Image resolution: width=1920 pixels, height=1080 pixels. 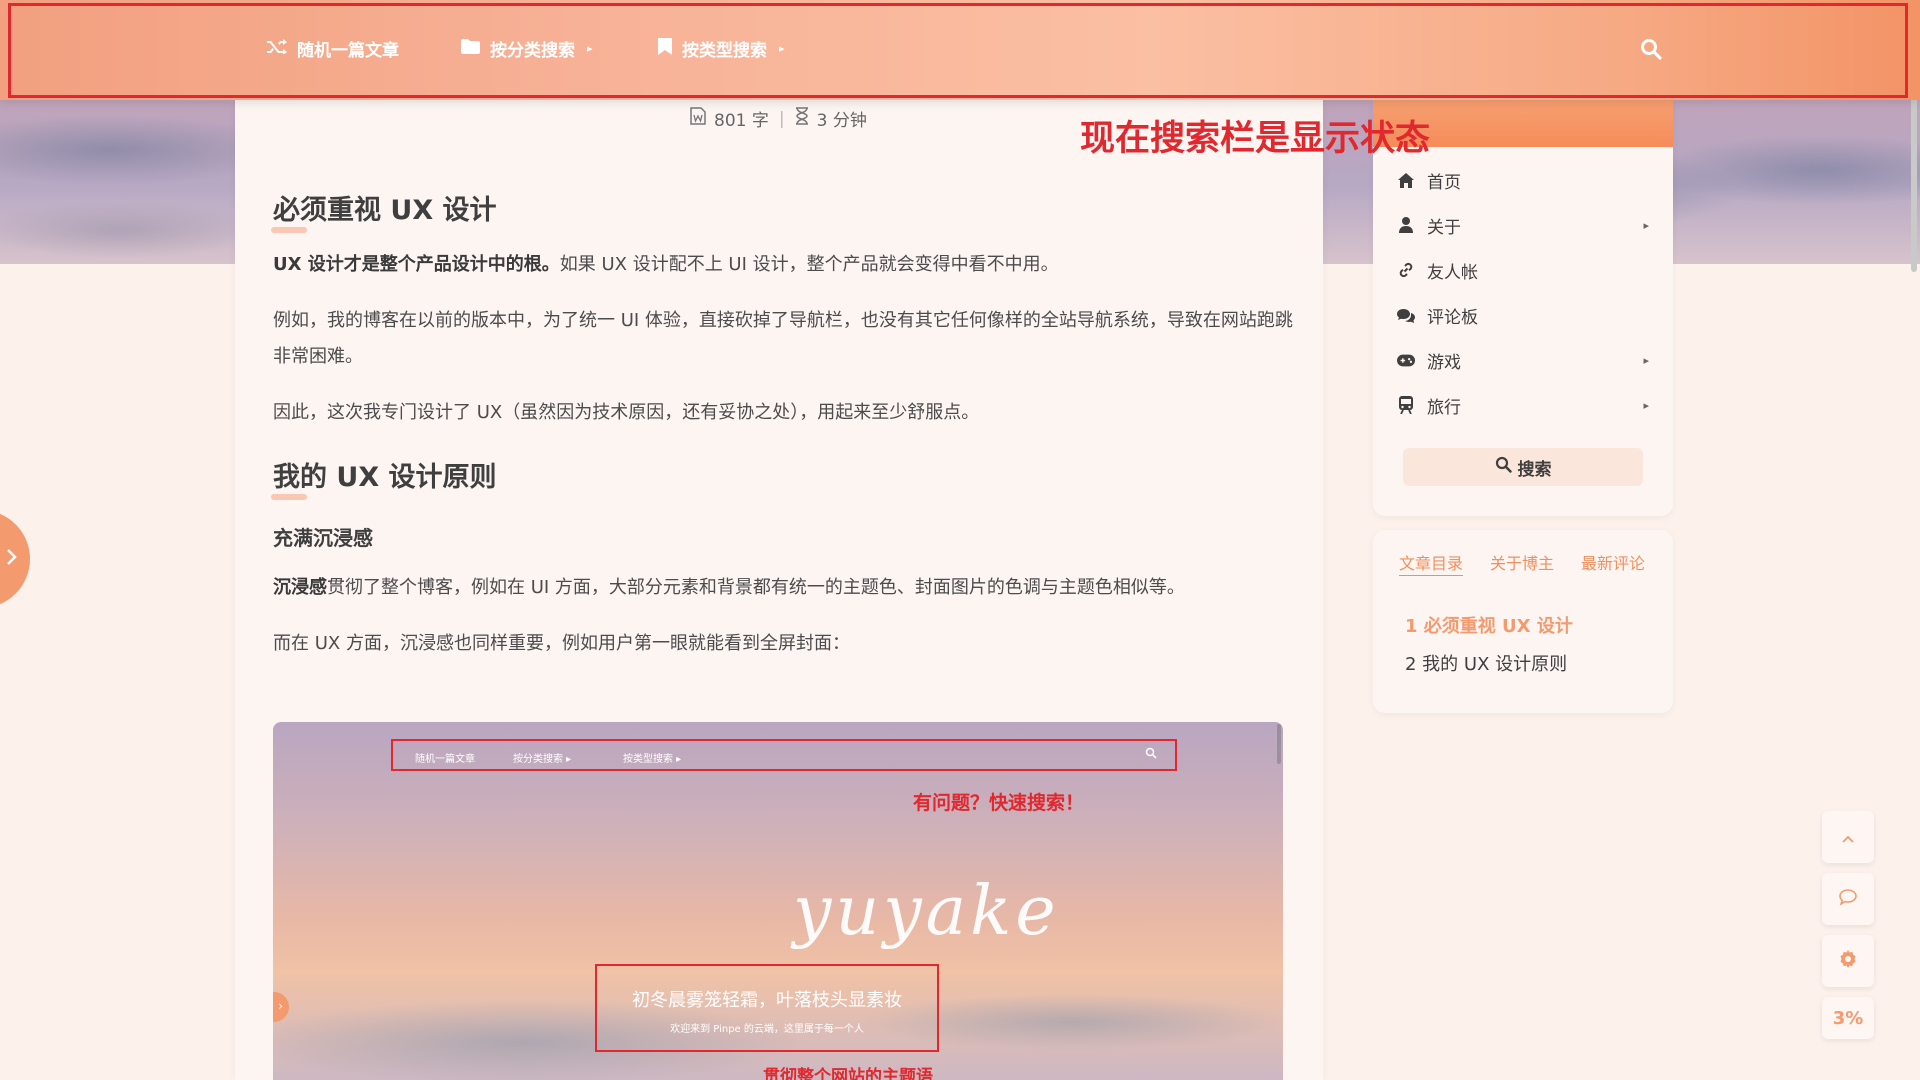 I want to click on paragraph-4-bold: 沉浸感, so click(x=300, y=587).